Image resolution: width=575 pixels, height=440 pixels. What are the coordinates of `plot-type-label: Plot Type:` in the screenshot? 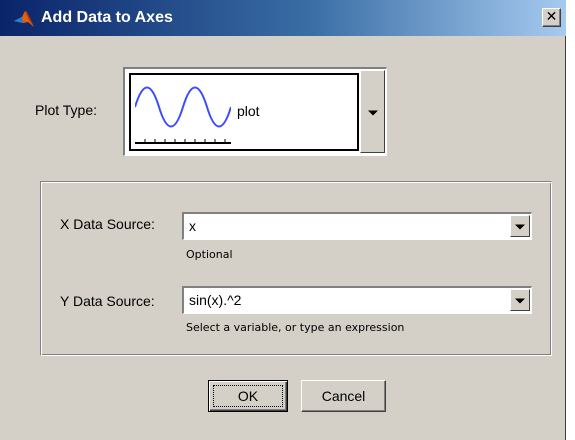 It's located at (66, 110).